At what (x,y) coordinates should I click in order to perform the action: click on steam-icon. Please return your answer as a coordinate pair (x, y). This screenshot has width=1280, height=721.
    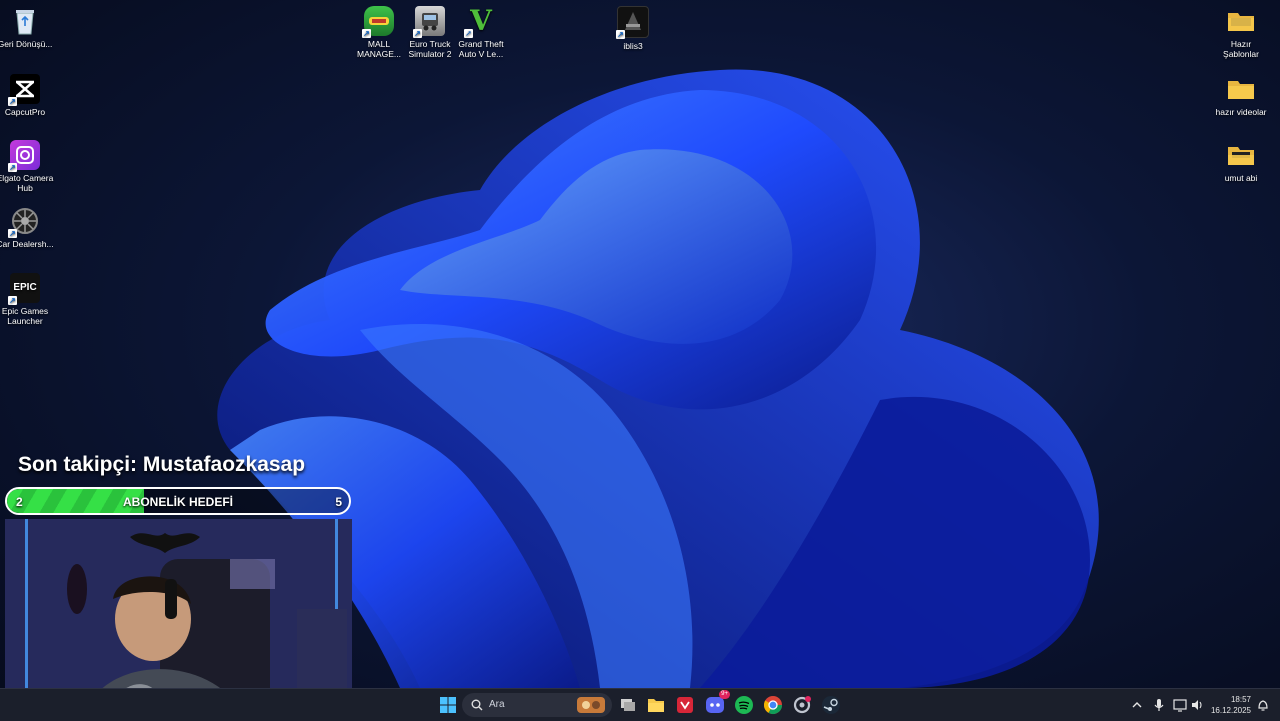
    Looking at the image, I should click on (831, 705).